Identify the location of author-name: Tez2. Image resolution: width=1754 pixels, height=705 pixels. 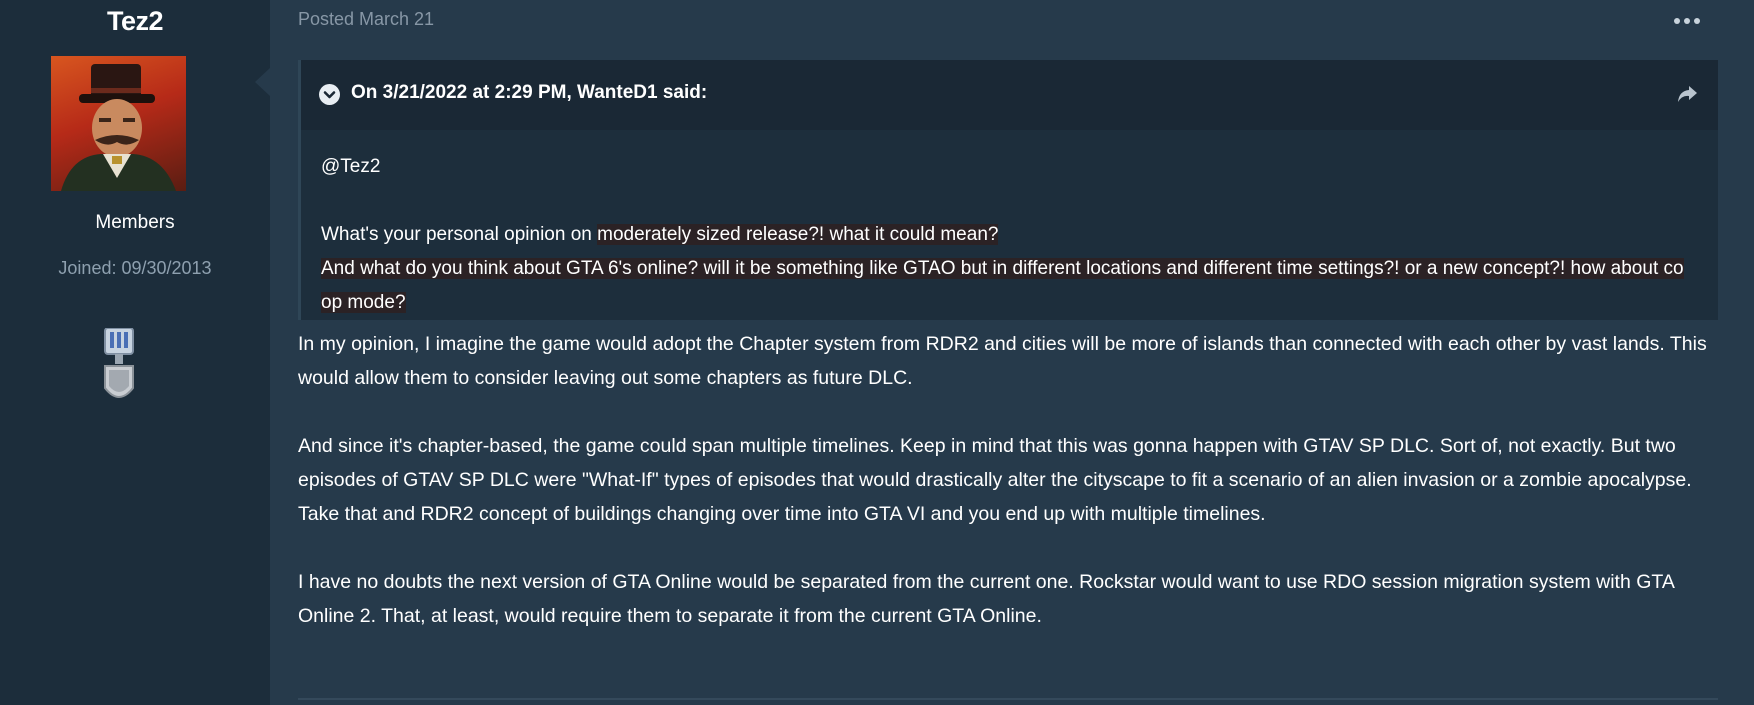
(135, 21).